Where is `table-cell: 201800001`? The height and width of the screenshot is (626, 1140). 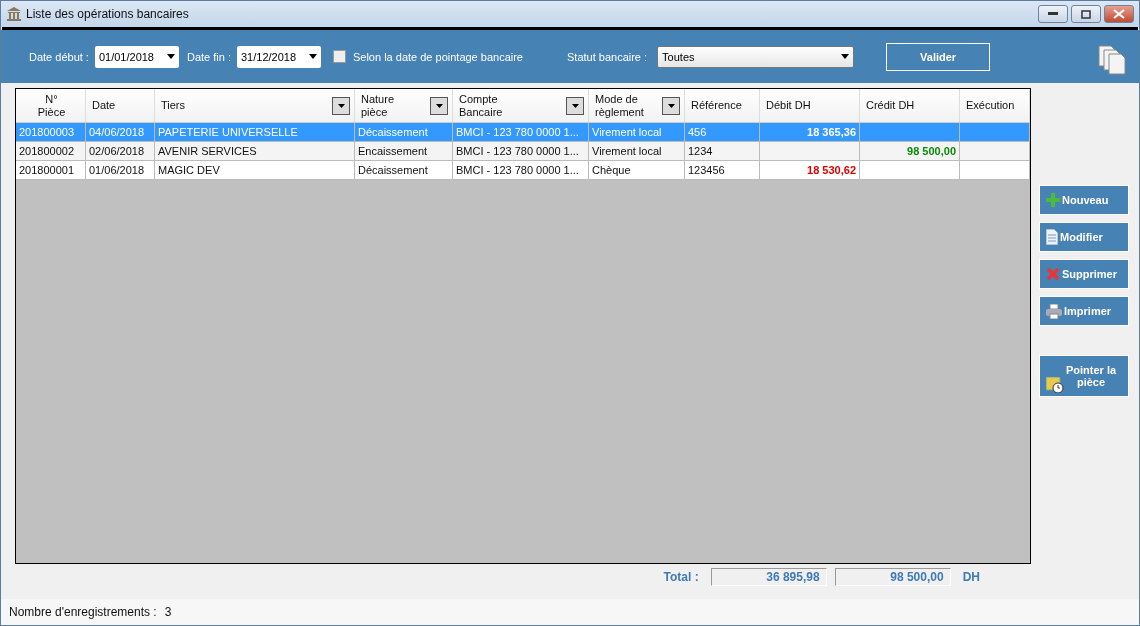
table-cell: 201800001 is located at coordinates (51, 170).